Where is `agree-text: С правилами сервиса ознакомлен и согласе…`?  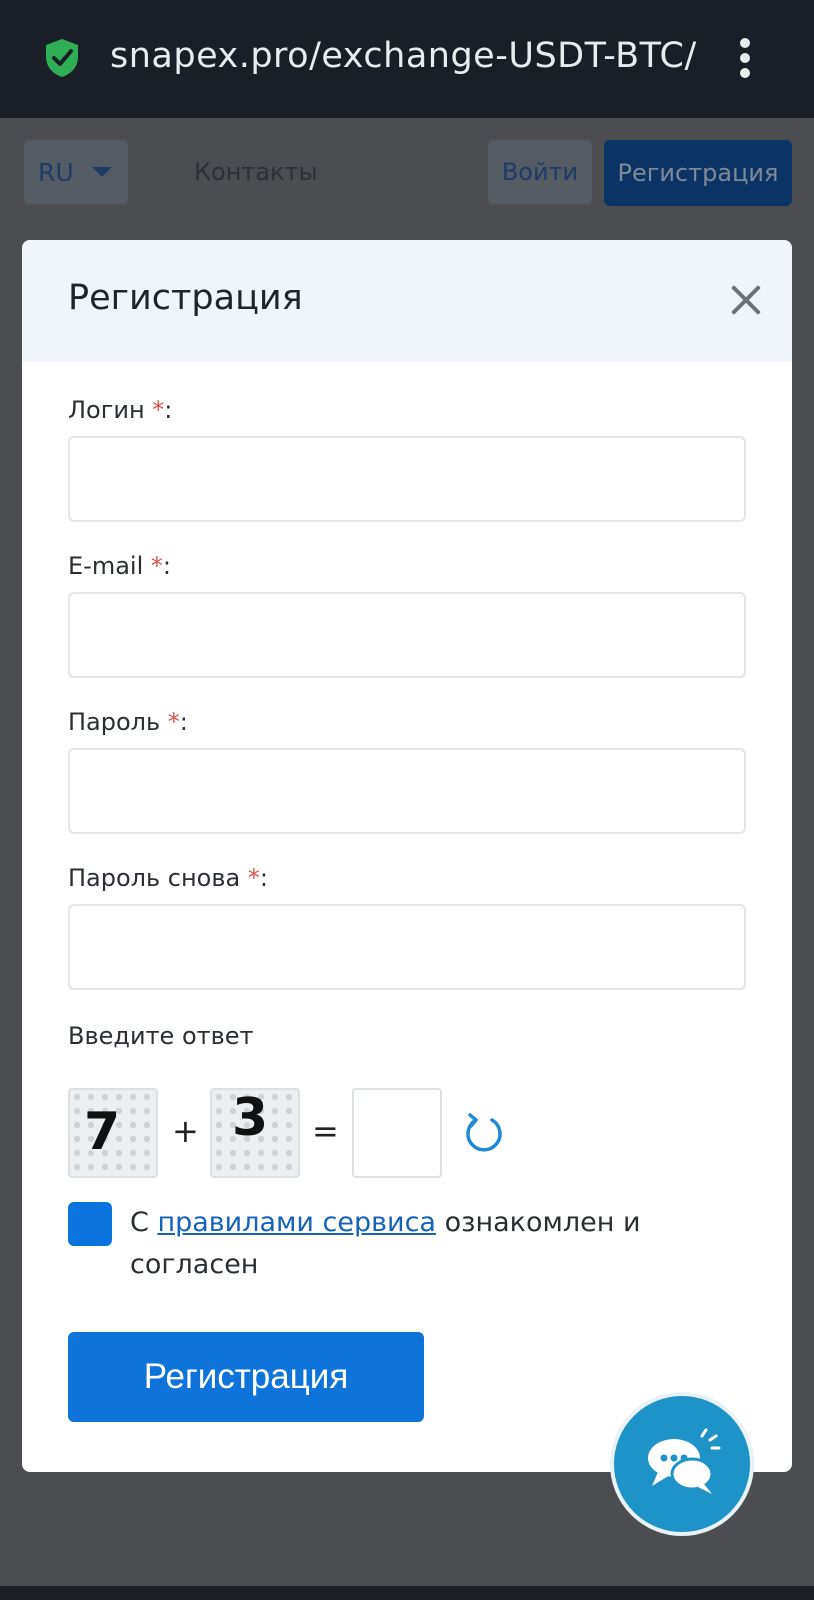 agree-text: С правилами сервиса ознакомлен и согласе… is located at coordinates (385, 1243).